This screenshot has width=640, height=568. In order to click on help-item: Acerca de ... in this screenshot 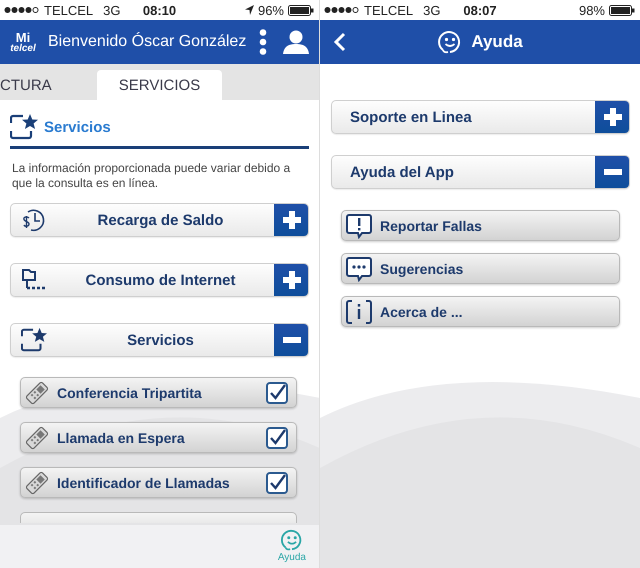, I will do `click(480, 311)`.